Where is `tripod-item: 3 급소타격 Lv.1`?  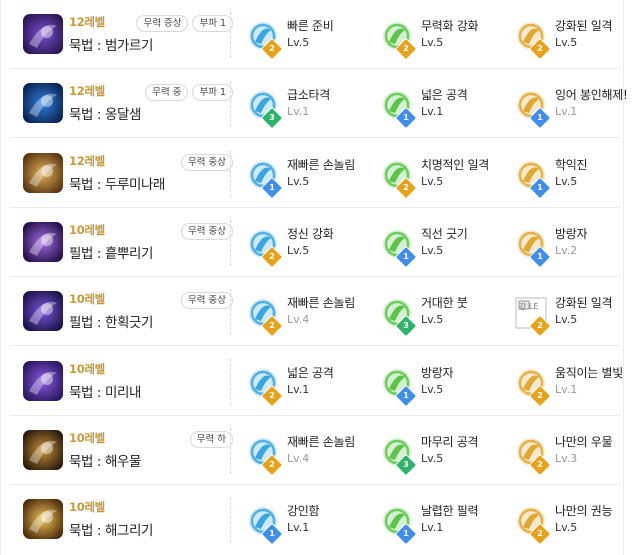
tripod-item: 3 급소타격 Lv.1 is located at coordinates (322, 106).